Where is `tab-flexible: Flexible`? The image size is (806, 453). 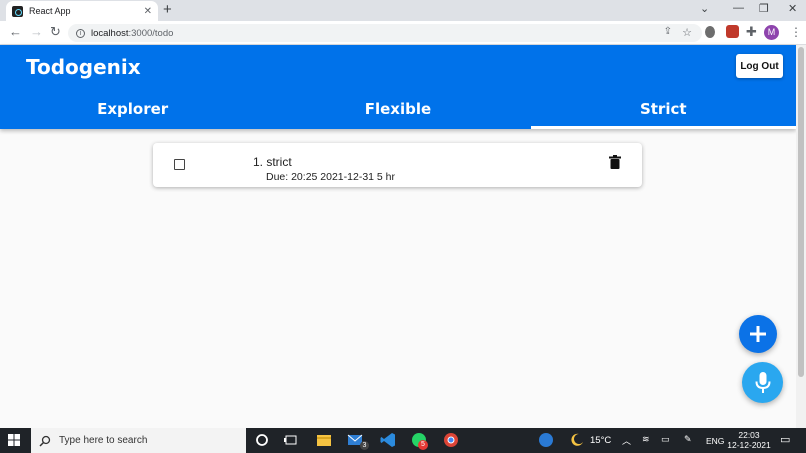
tab-flexible: Flexible is located at coordinates (397, 109).